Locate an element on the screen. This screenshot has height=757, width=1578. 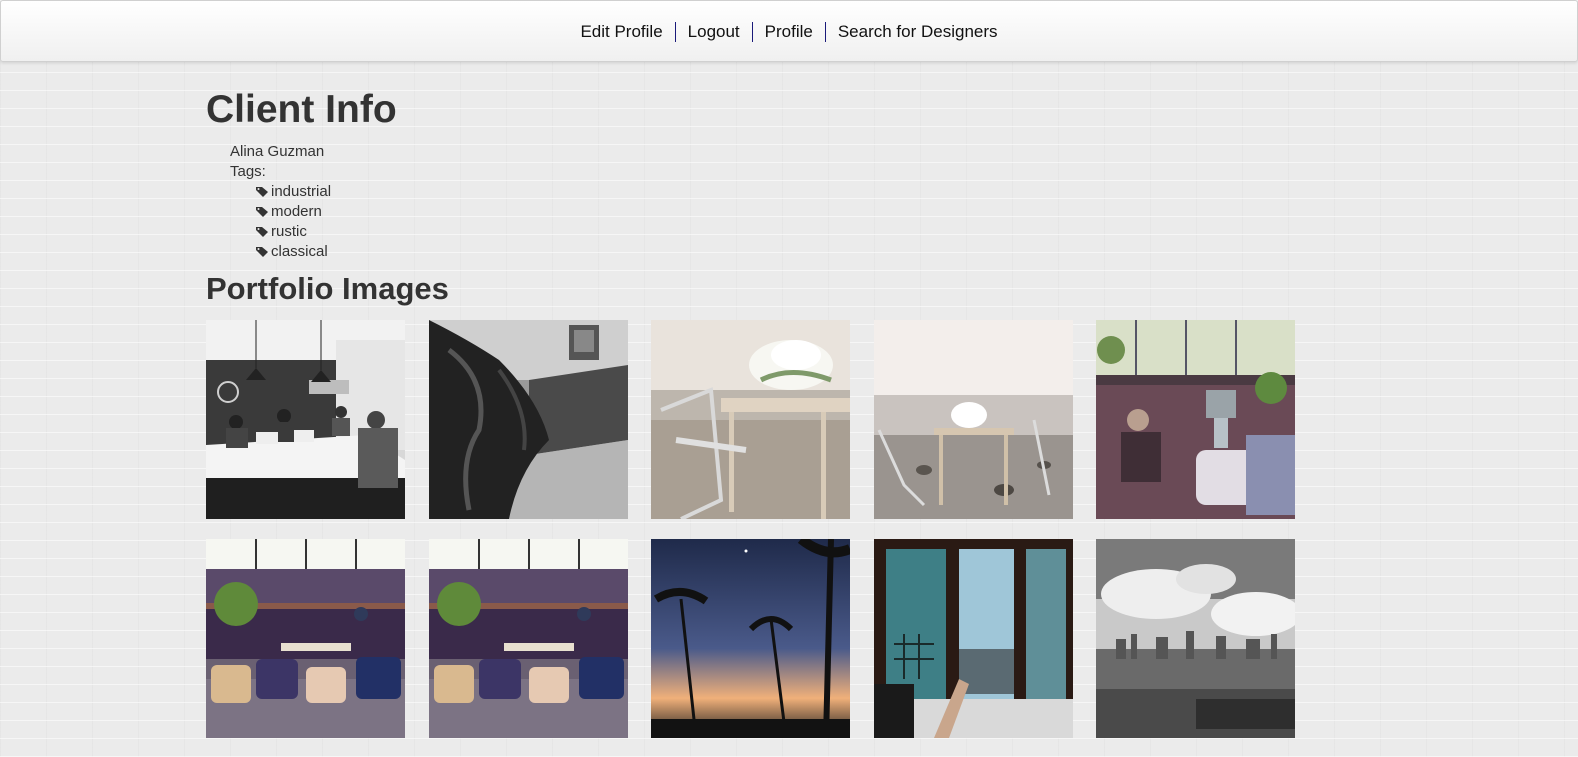
portfolio-images-heading: Portfolio Images is located at coordinates (327, 288).